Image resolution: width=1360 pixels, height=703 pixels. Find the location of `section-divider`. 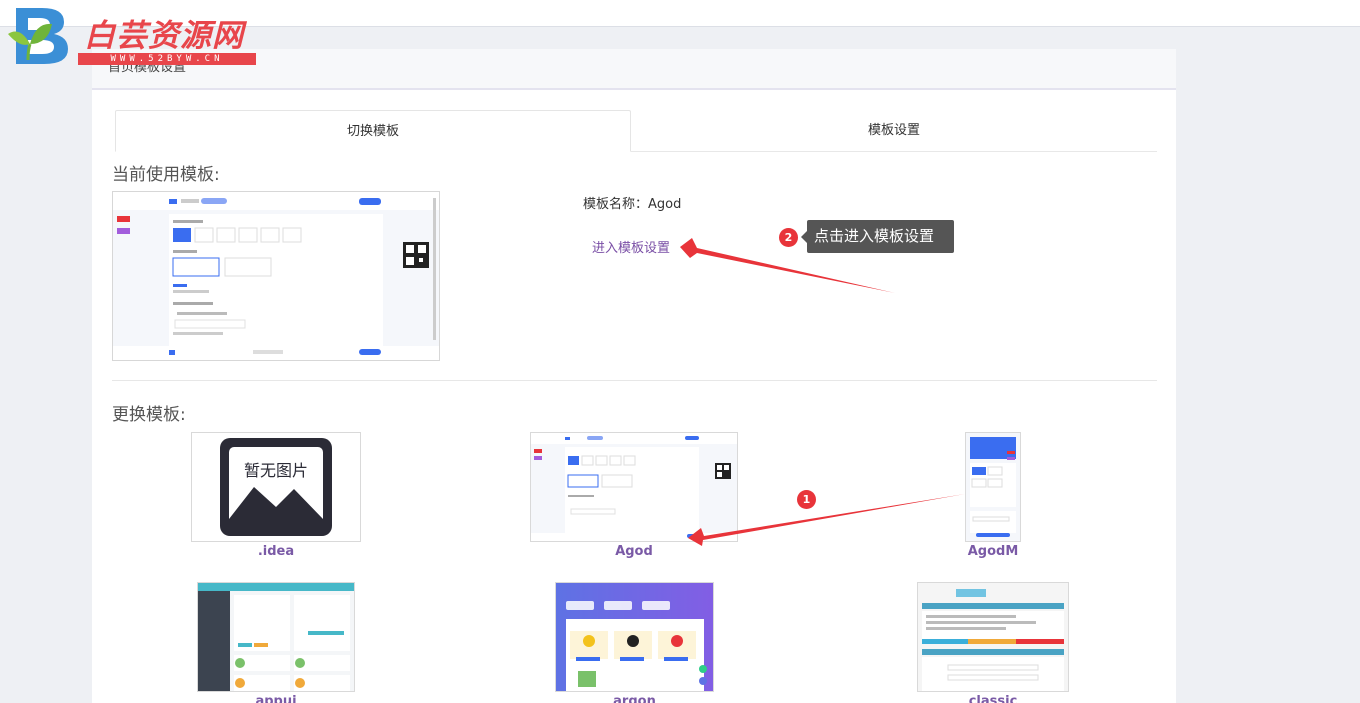

section-divider is located at coordinates (634, 380).